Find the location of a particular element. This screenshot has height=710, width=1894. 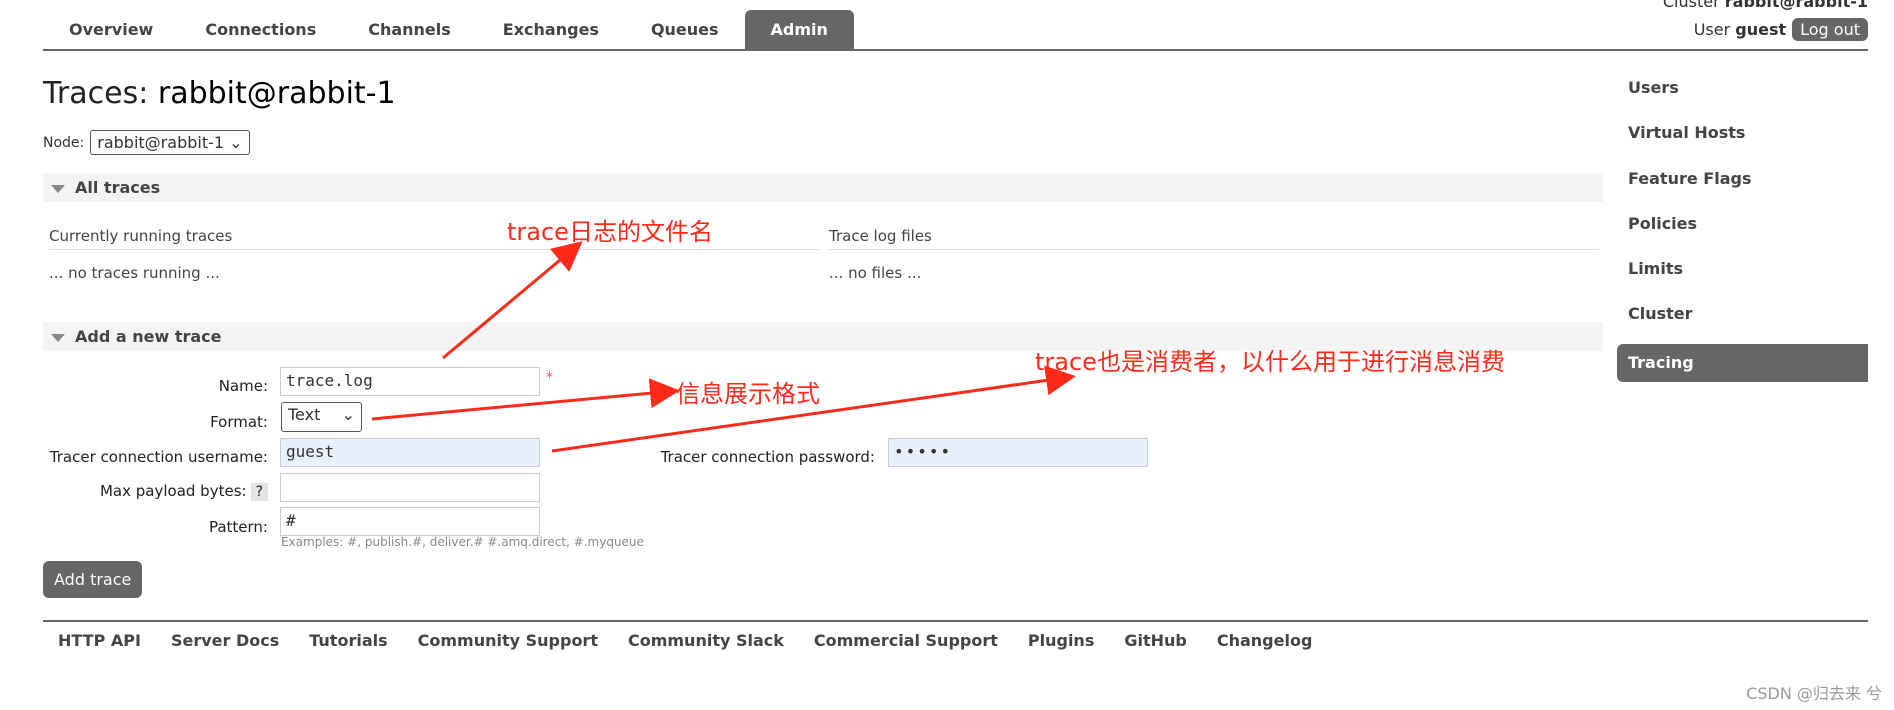

watermark: CSDN @归去来 兮 is located at coordinates (1814, 693).